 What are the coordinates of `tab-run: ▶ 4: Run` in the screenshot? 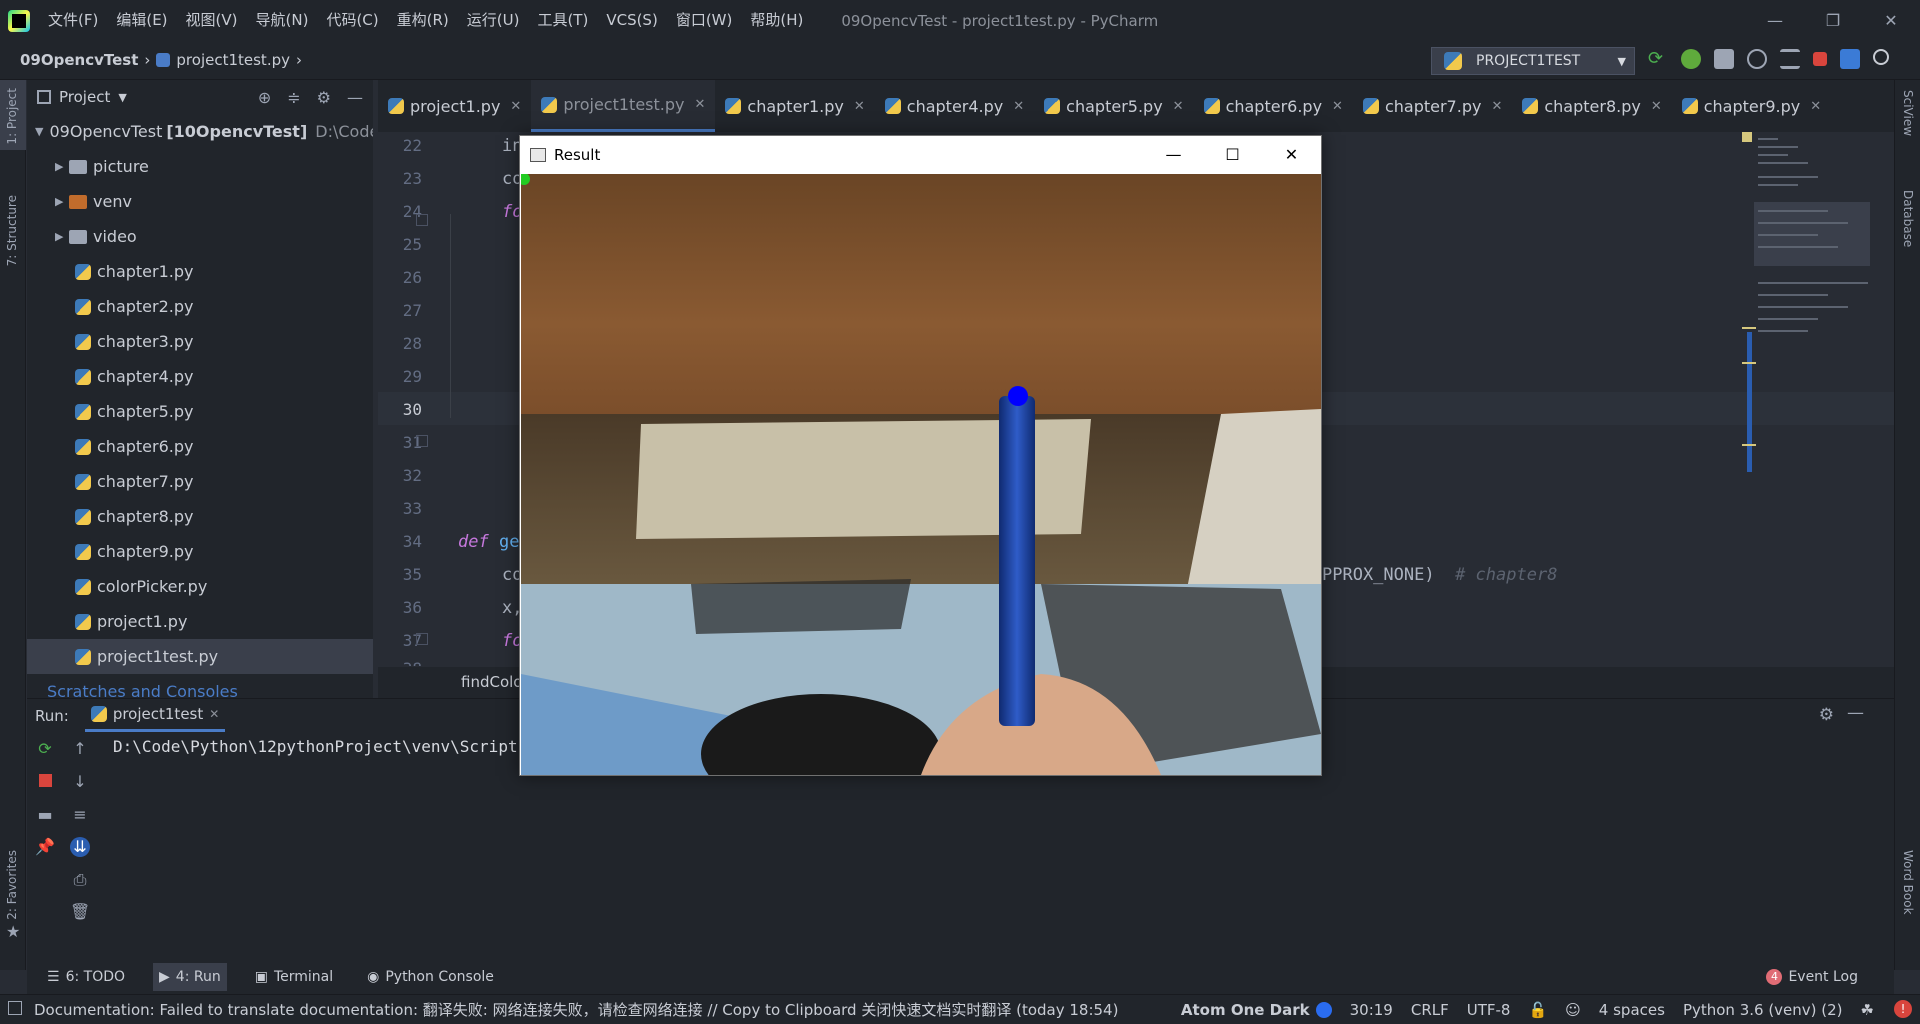 It's located at (190, 977).